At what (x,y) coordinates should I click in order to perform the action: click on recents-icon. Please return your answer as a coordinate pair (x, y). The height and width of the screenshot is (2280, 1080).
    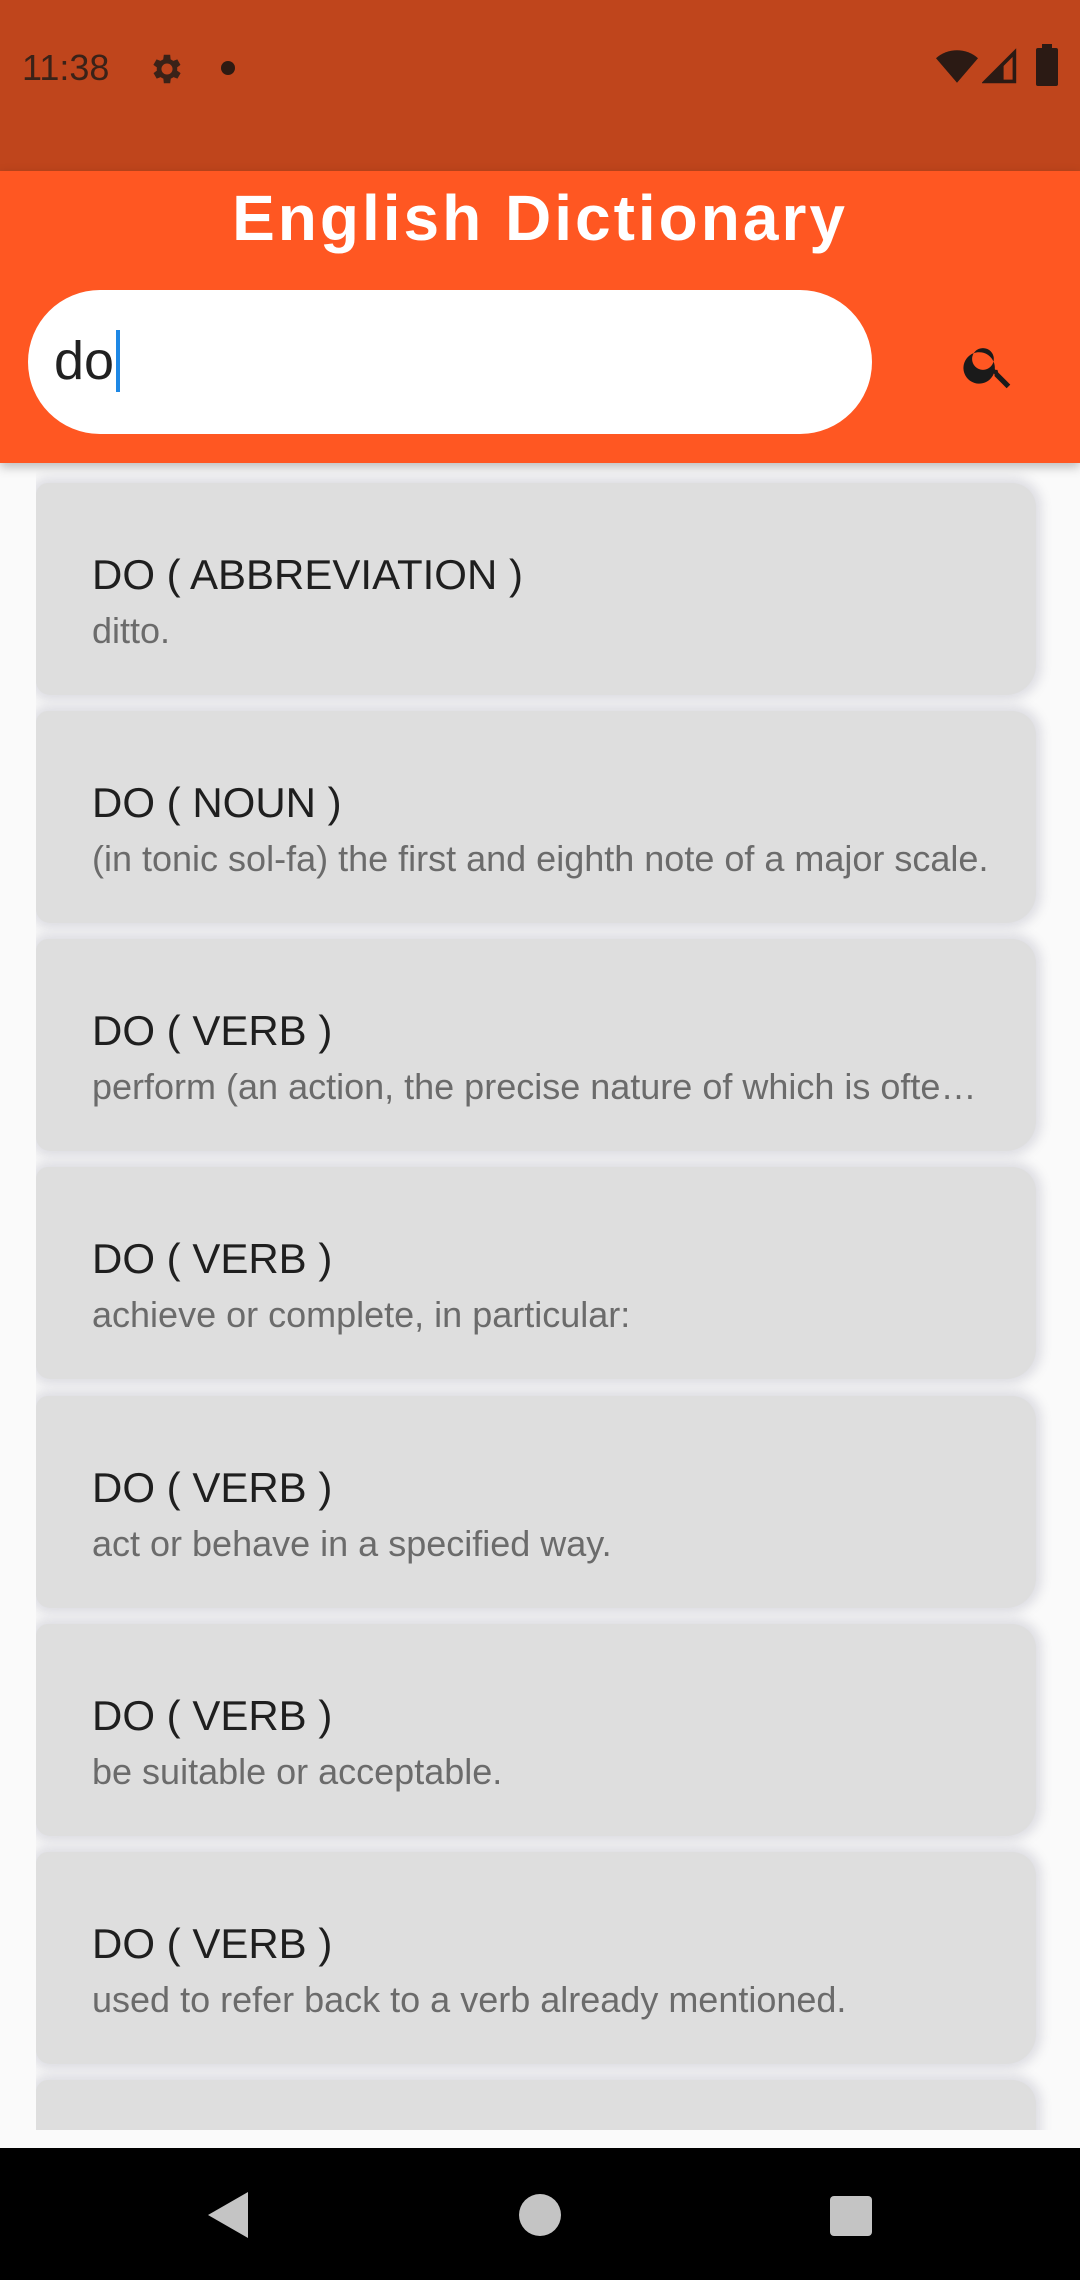
    Looking at the image, I should click on (851, 2216).